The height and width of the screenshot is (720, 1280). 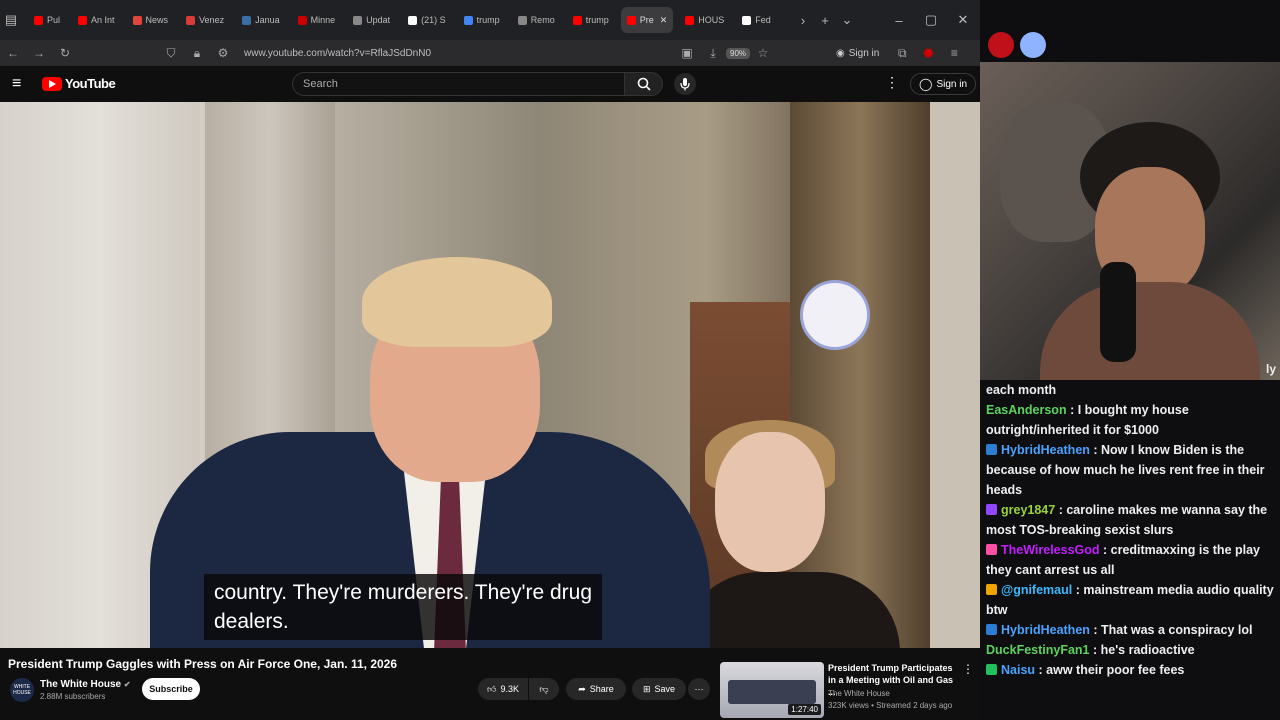 I want to click on crying-emote-overlay, so click(x=835, y=315).